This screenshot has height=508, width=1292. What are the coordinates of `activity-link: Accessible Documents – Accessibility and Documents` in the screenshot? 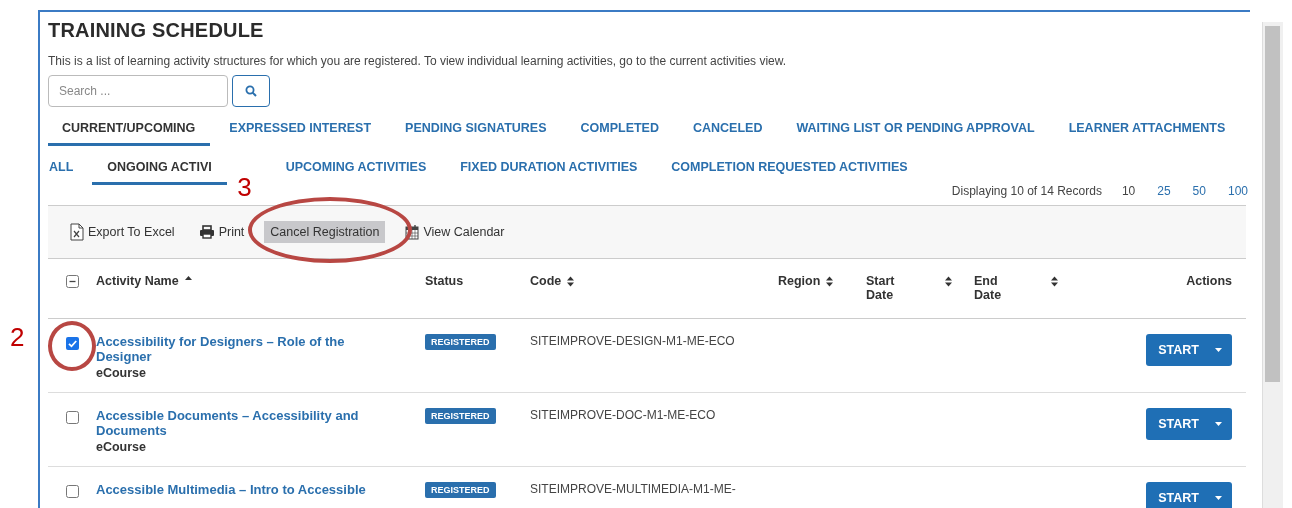 It's located at (237, 423).